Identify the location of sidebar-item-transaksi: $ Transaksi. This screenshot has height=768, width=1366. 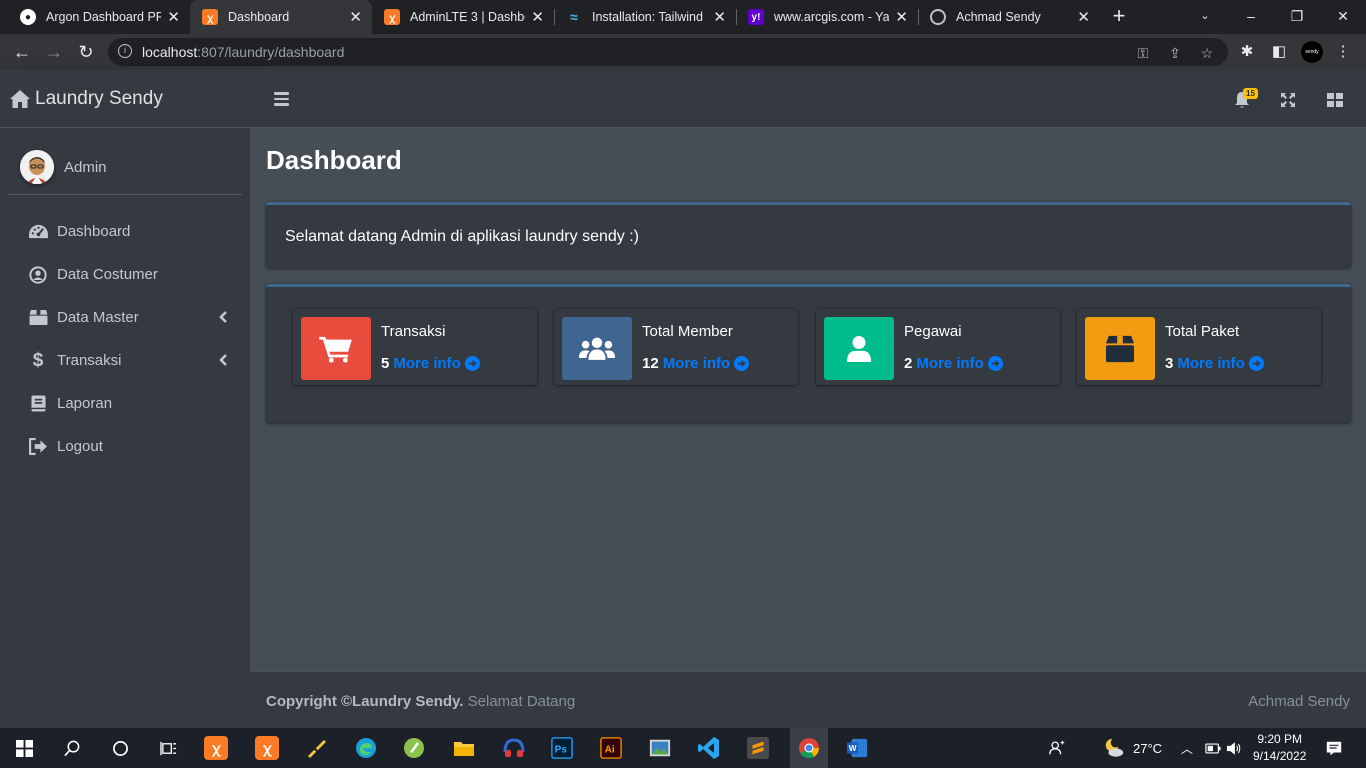
(125, 360).